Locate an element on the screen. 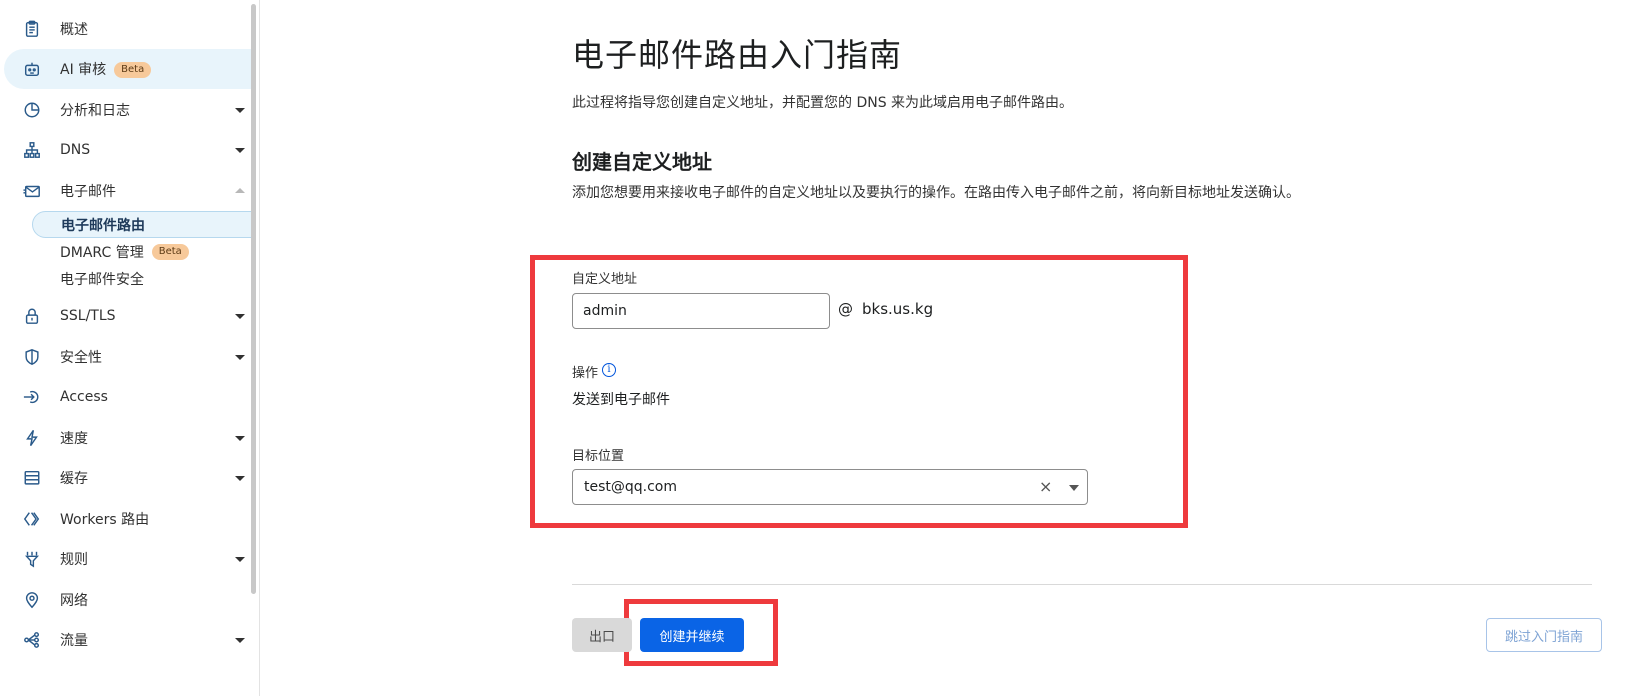 The height and width of the screenshot is (696, 1628). sidebar-subitem-email-security: 电子邮件安全 is located at coordinates (144, 278).